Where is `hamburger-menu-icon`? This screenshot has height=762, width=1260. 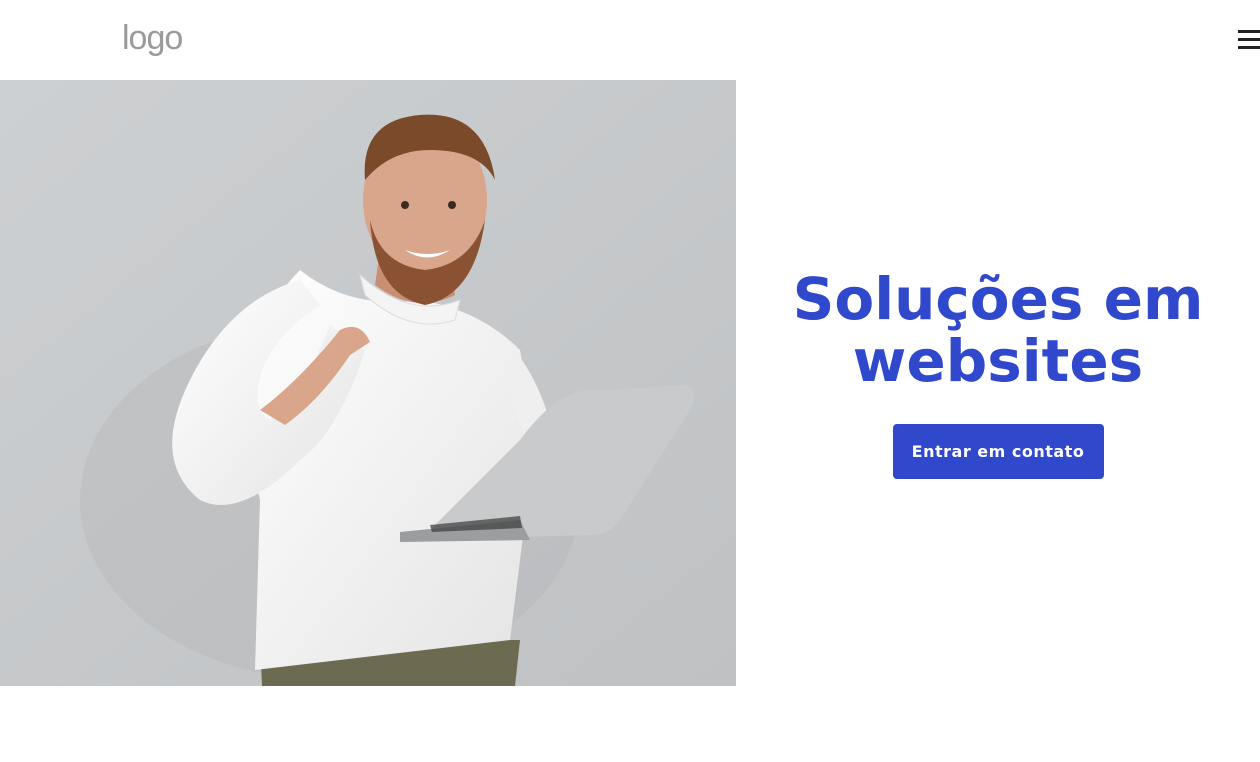 hamburger-menu-icon is located at coordinates (1248, 40).